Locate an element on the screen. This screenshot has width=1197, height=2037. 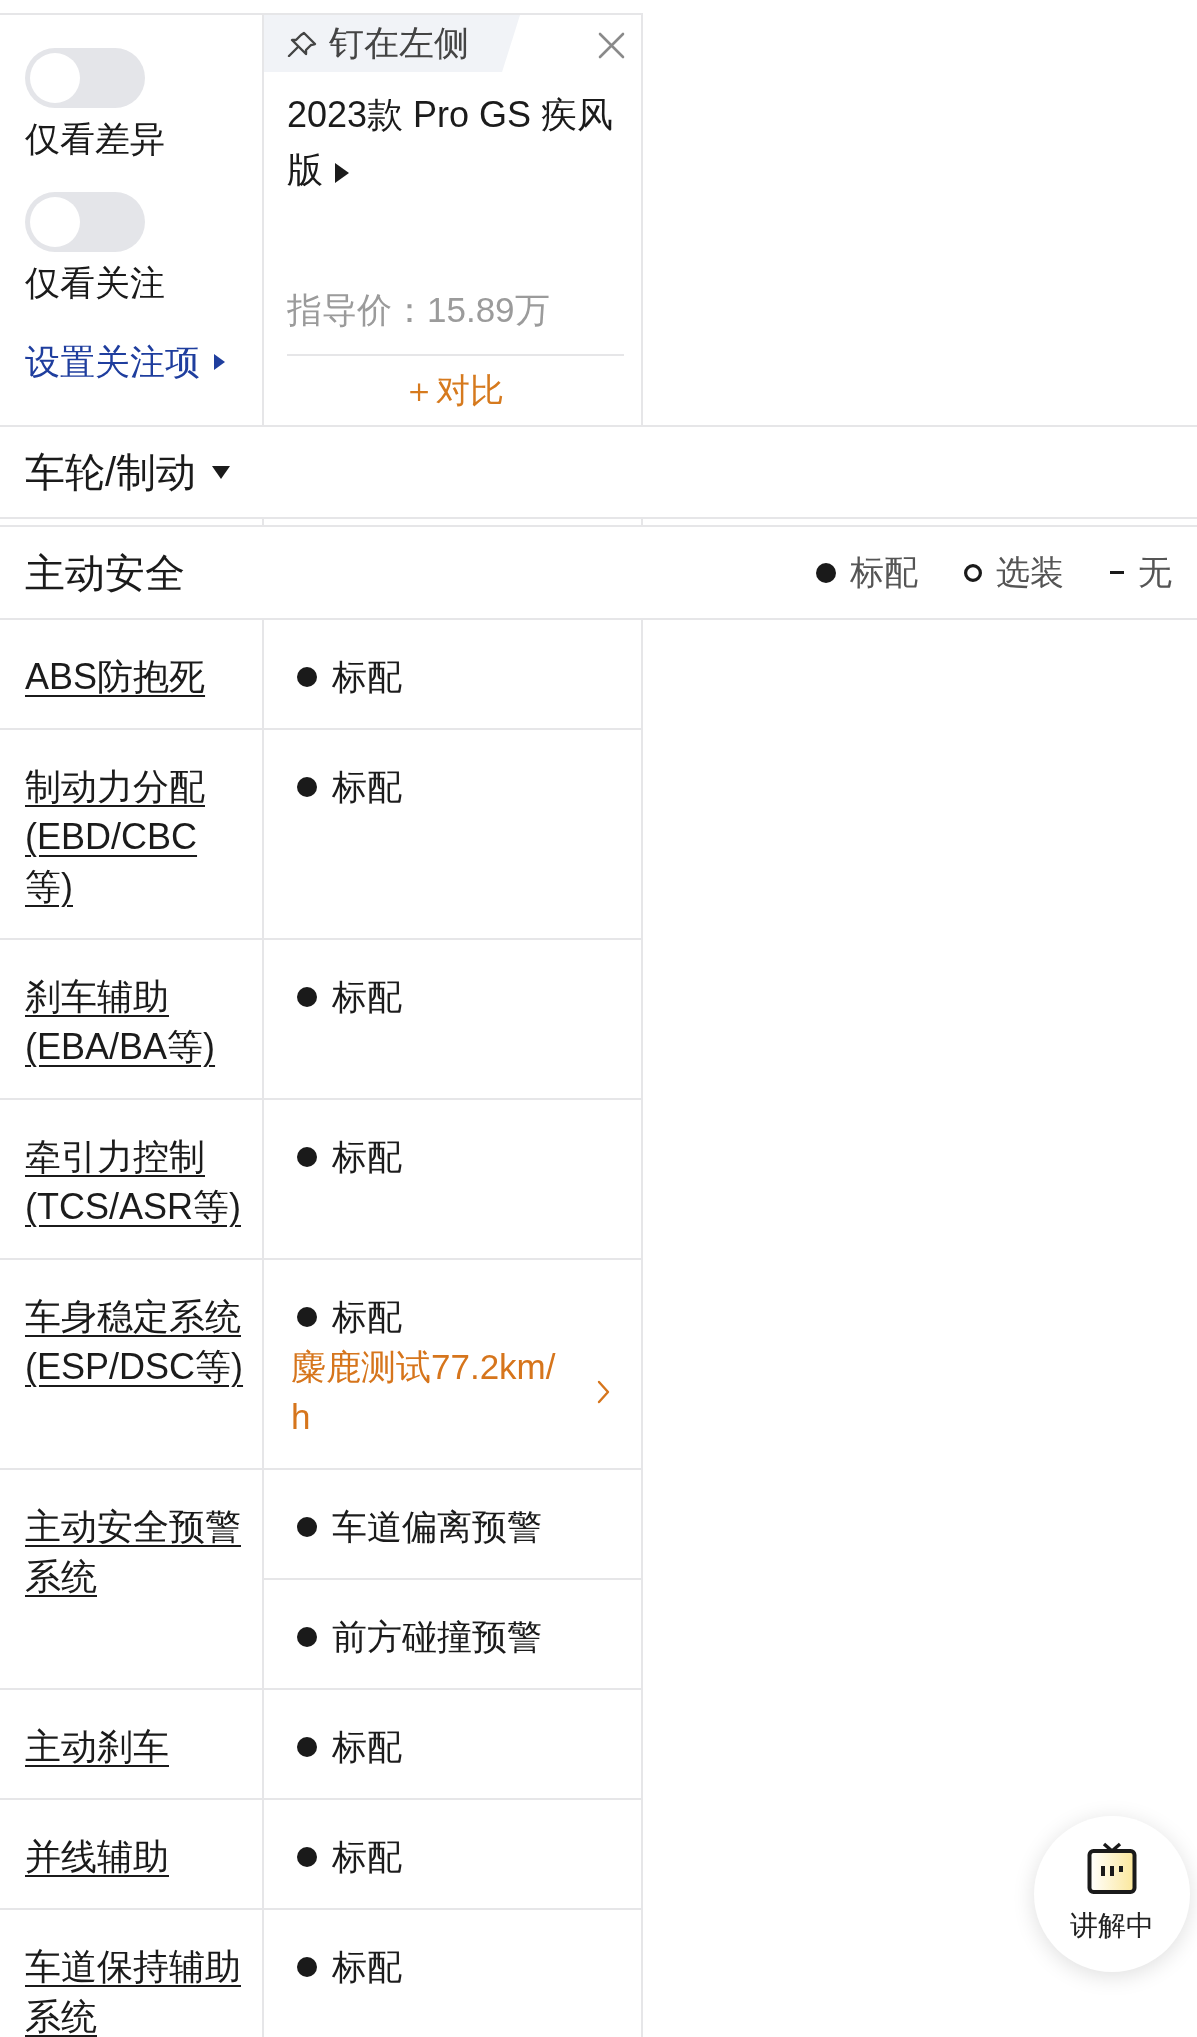
price-text: 指导价：15.89万 is located at coordinates (418, 310).